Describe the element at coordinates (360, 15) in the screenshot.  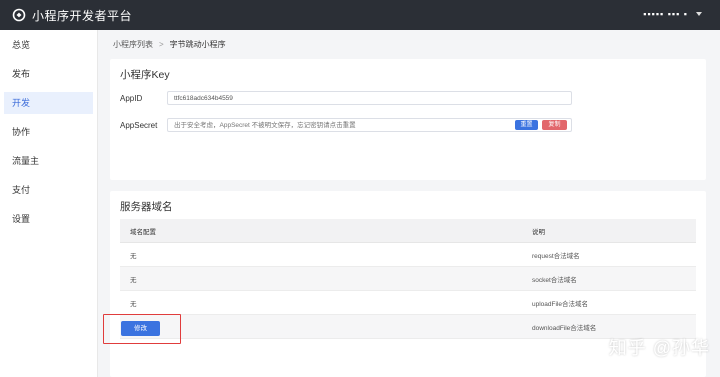
I see `top-bar: 小程序开发者平台 ▪▪▪▪▪ ▪▪▪ ▪` at that location.